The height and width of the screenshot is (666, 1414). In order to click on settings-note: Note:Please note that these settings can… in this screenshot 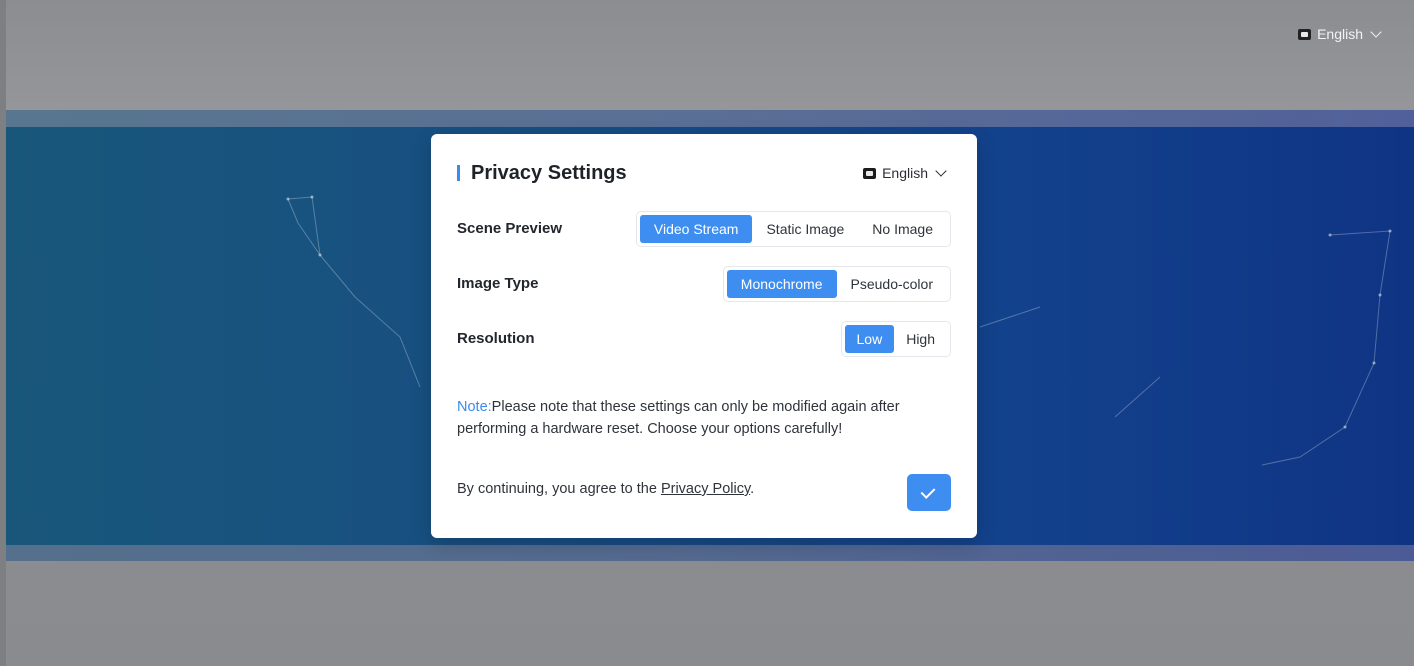, I will do `click(704, 418)`.